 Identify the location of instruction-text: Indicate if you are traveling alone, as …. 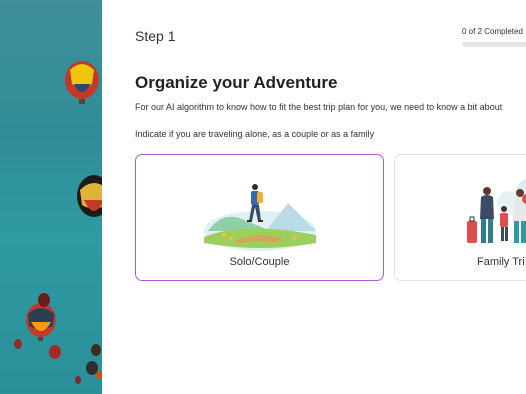
(255, 134).